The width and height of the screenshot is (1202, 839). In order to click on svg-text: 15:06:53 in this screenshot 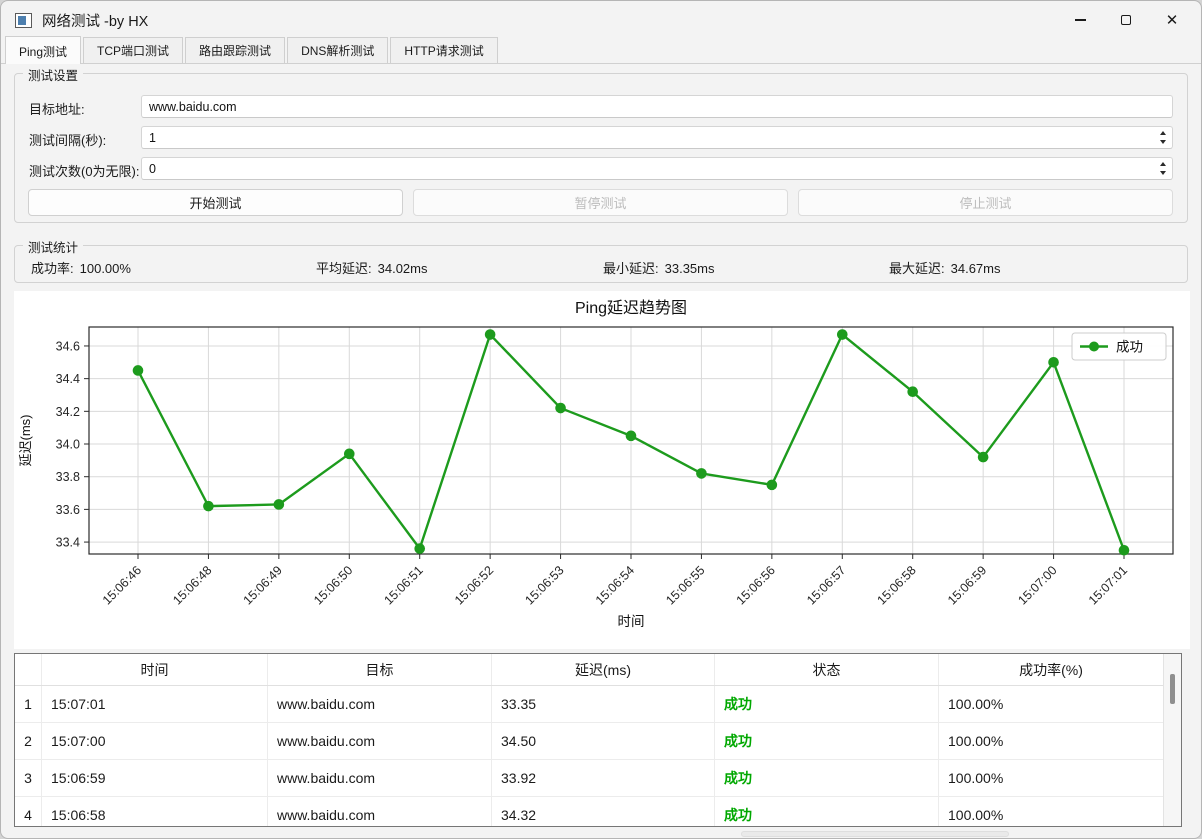, I will do `click(544, 585)`.